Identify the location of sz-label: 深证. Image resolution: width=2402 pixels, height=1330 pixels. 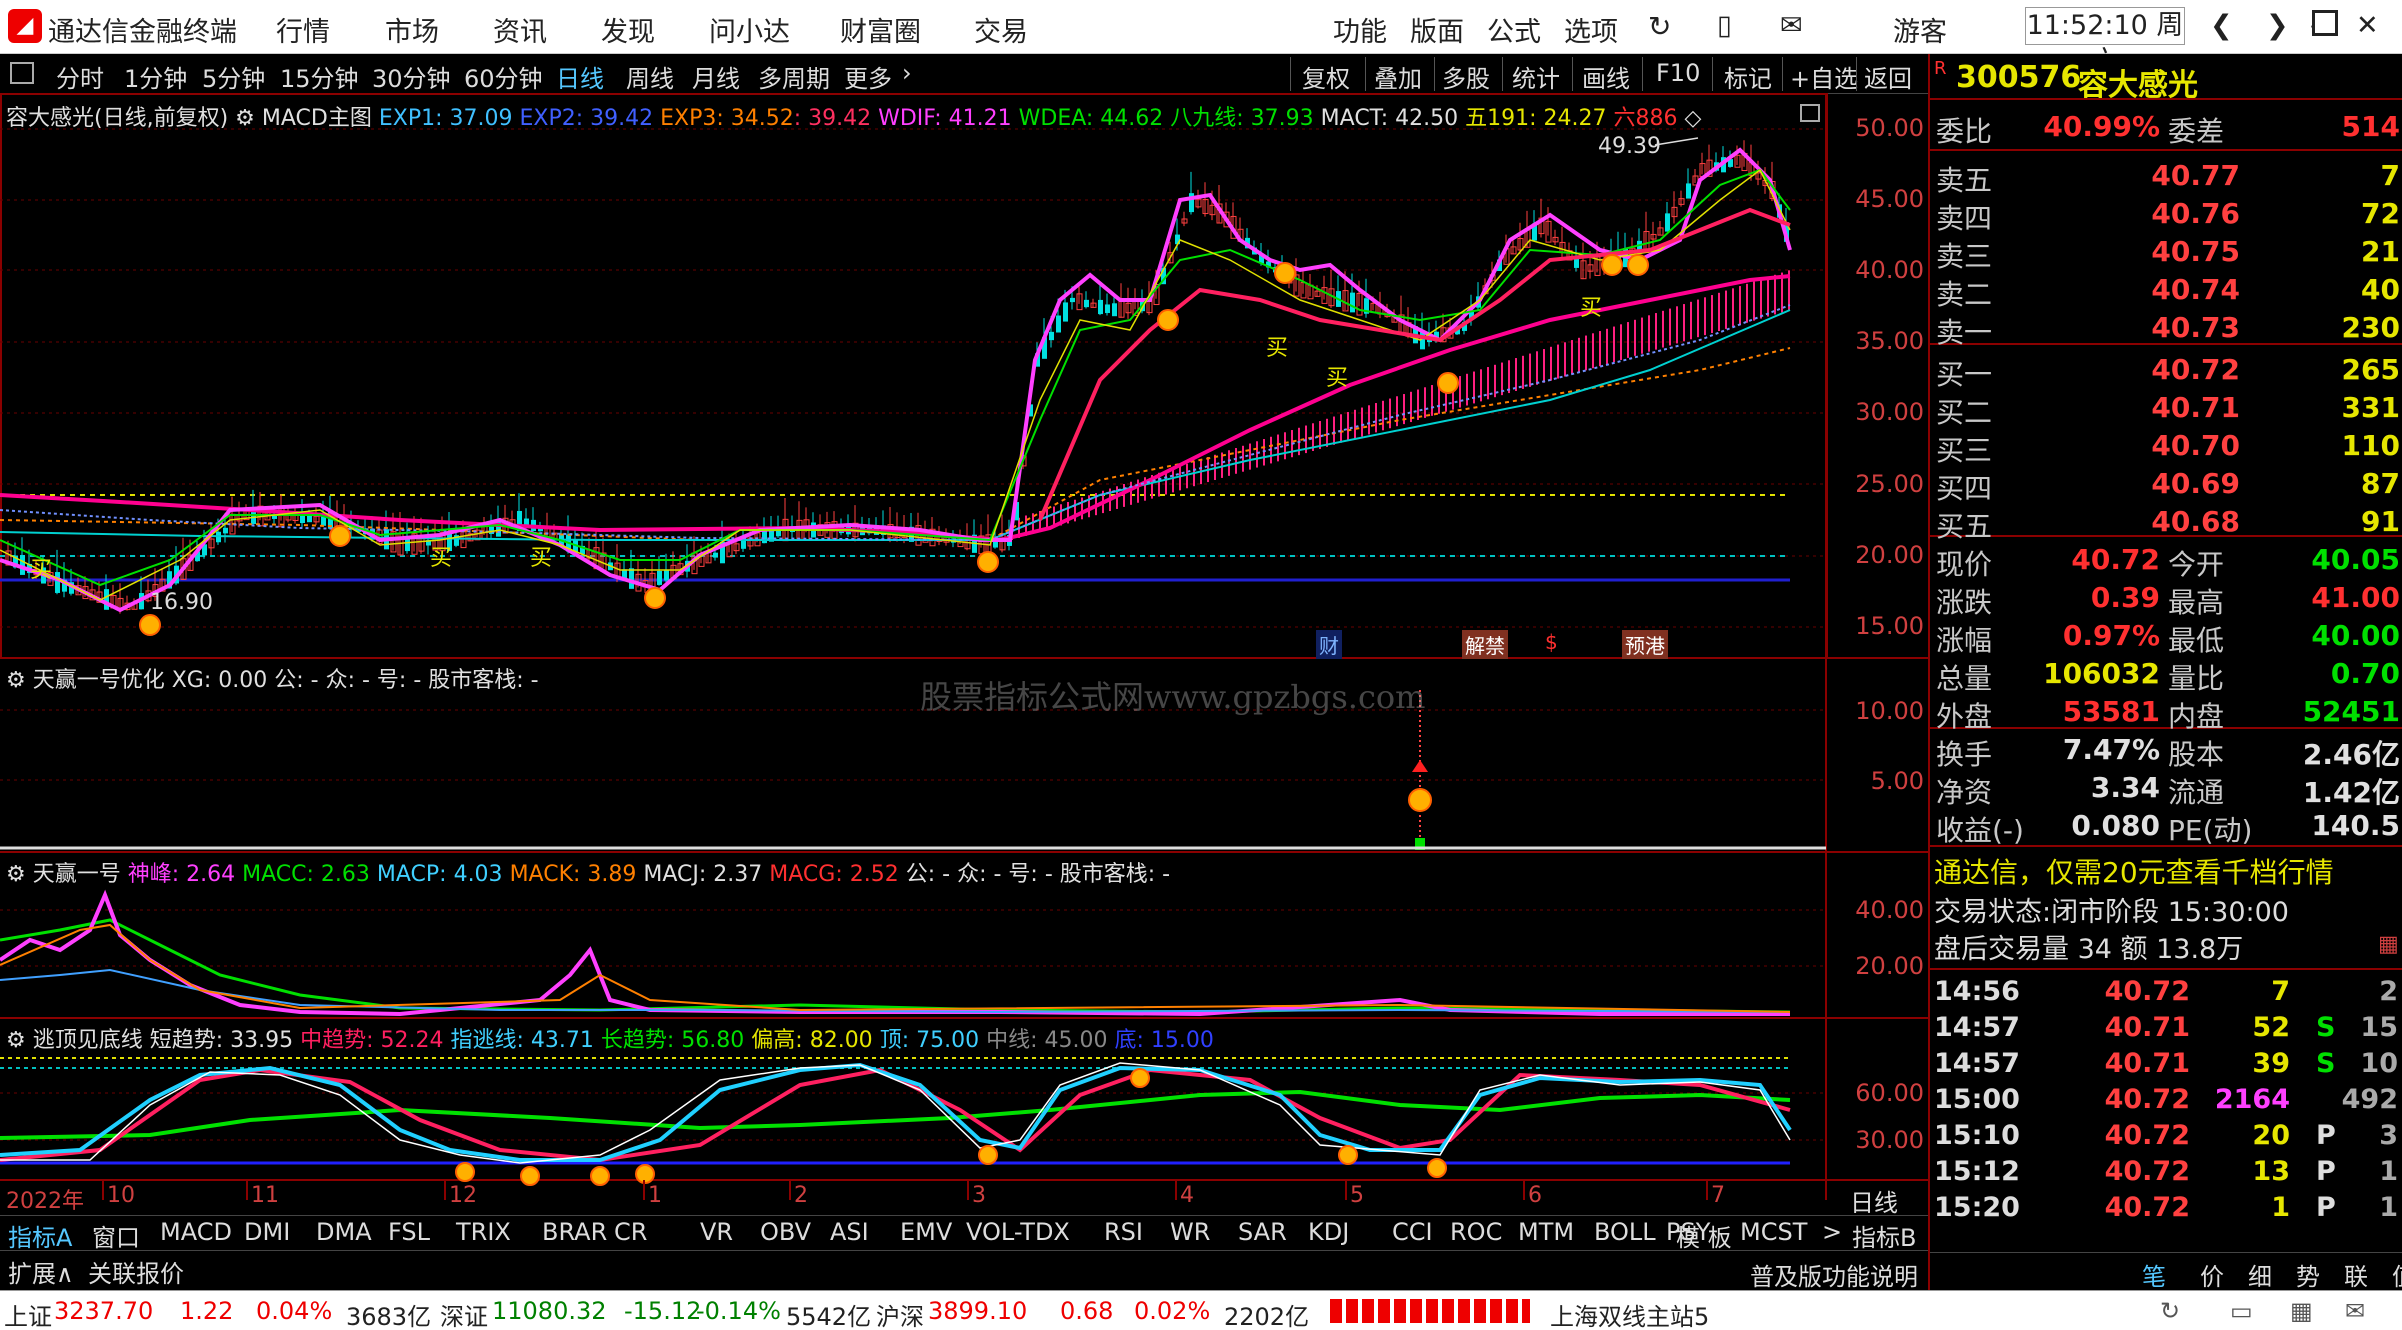
(464, 1313).